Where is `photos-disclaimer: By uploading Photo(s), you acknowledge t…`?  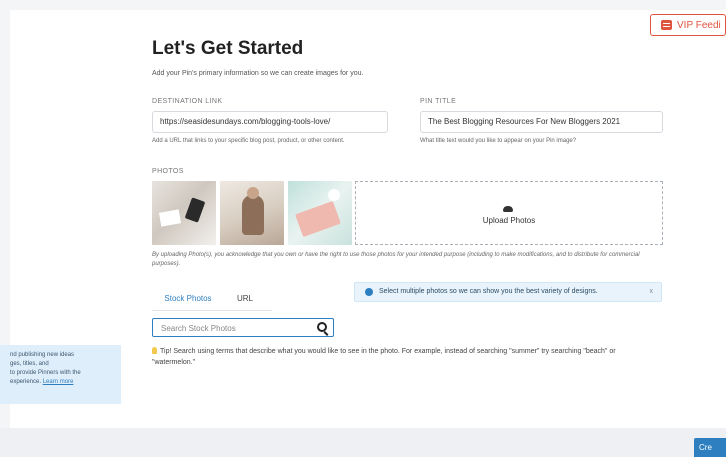
photos-disclaimer: By uploading Photo(s), you acknowledge t… is located at coordinates (396, 259).